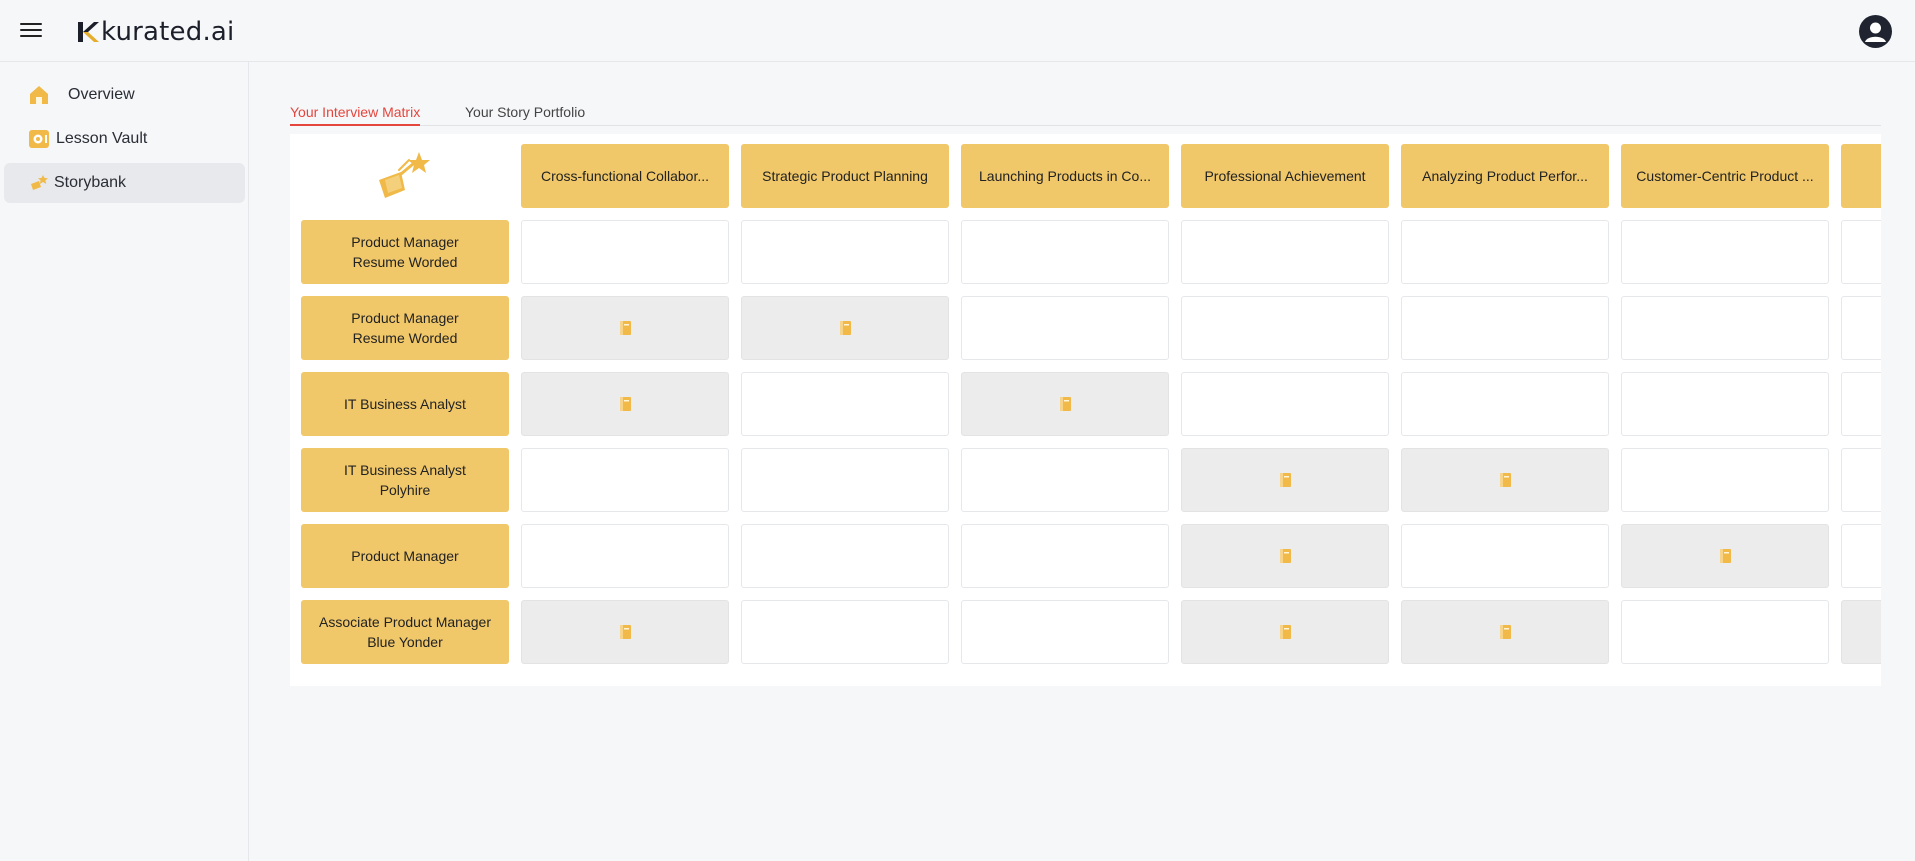 This screenshot has width=1915, height=861. Describe the element at coordinates (1285, 176) in the screenshot. I see `column-header: Professional Achievement` at that location.